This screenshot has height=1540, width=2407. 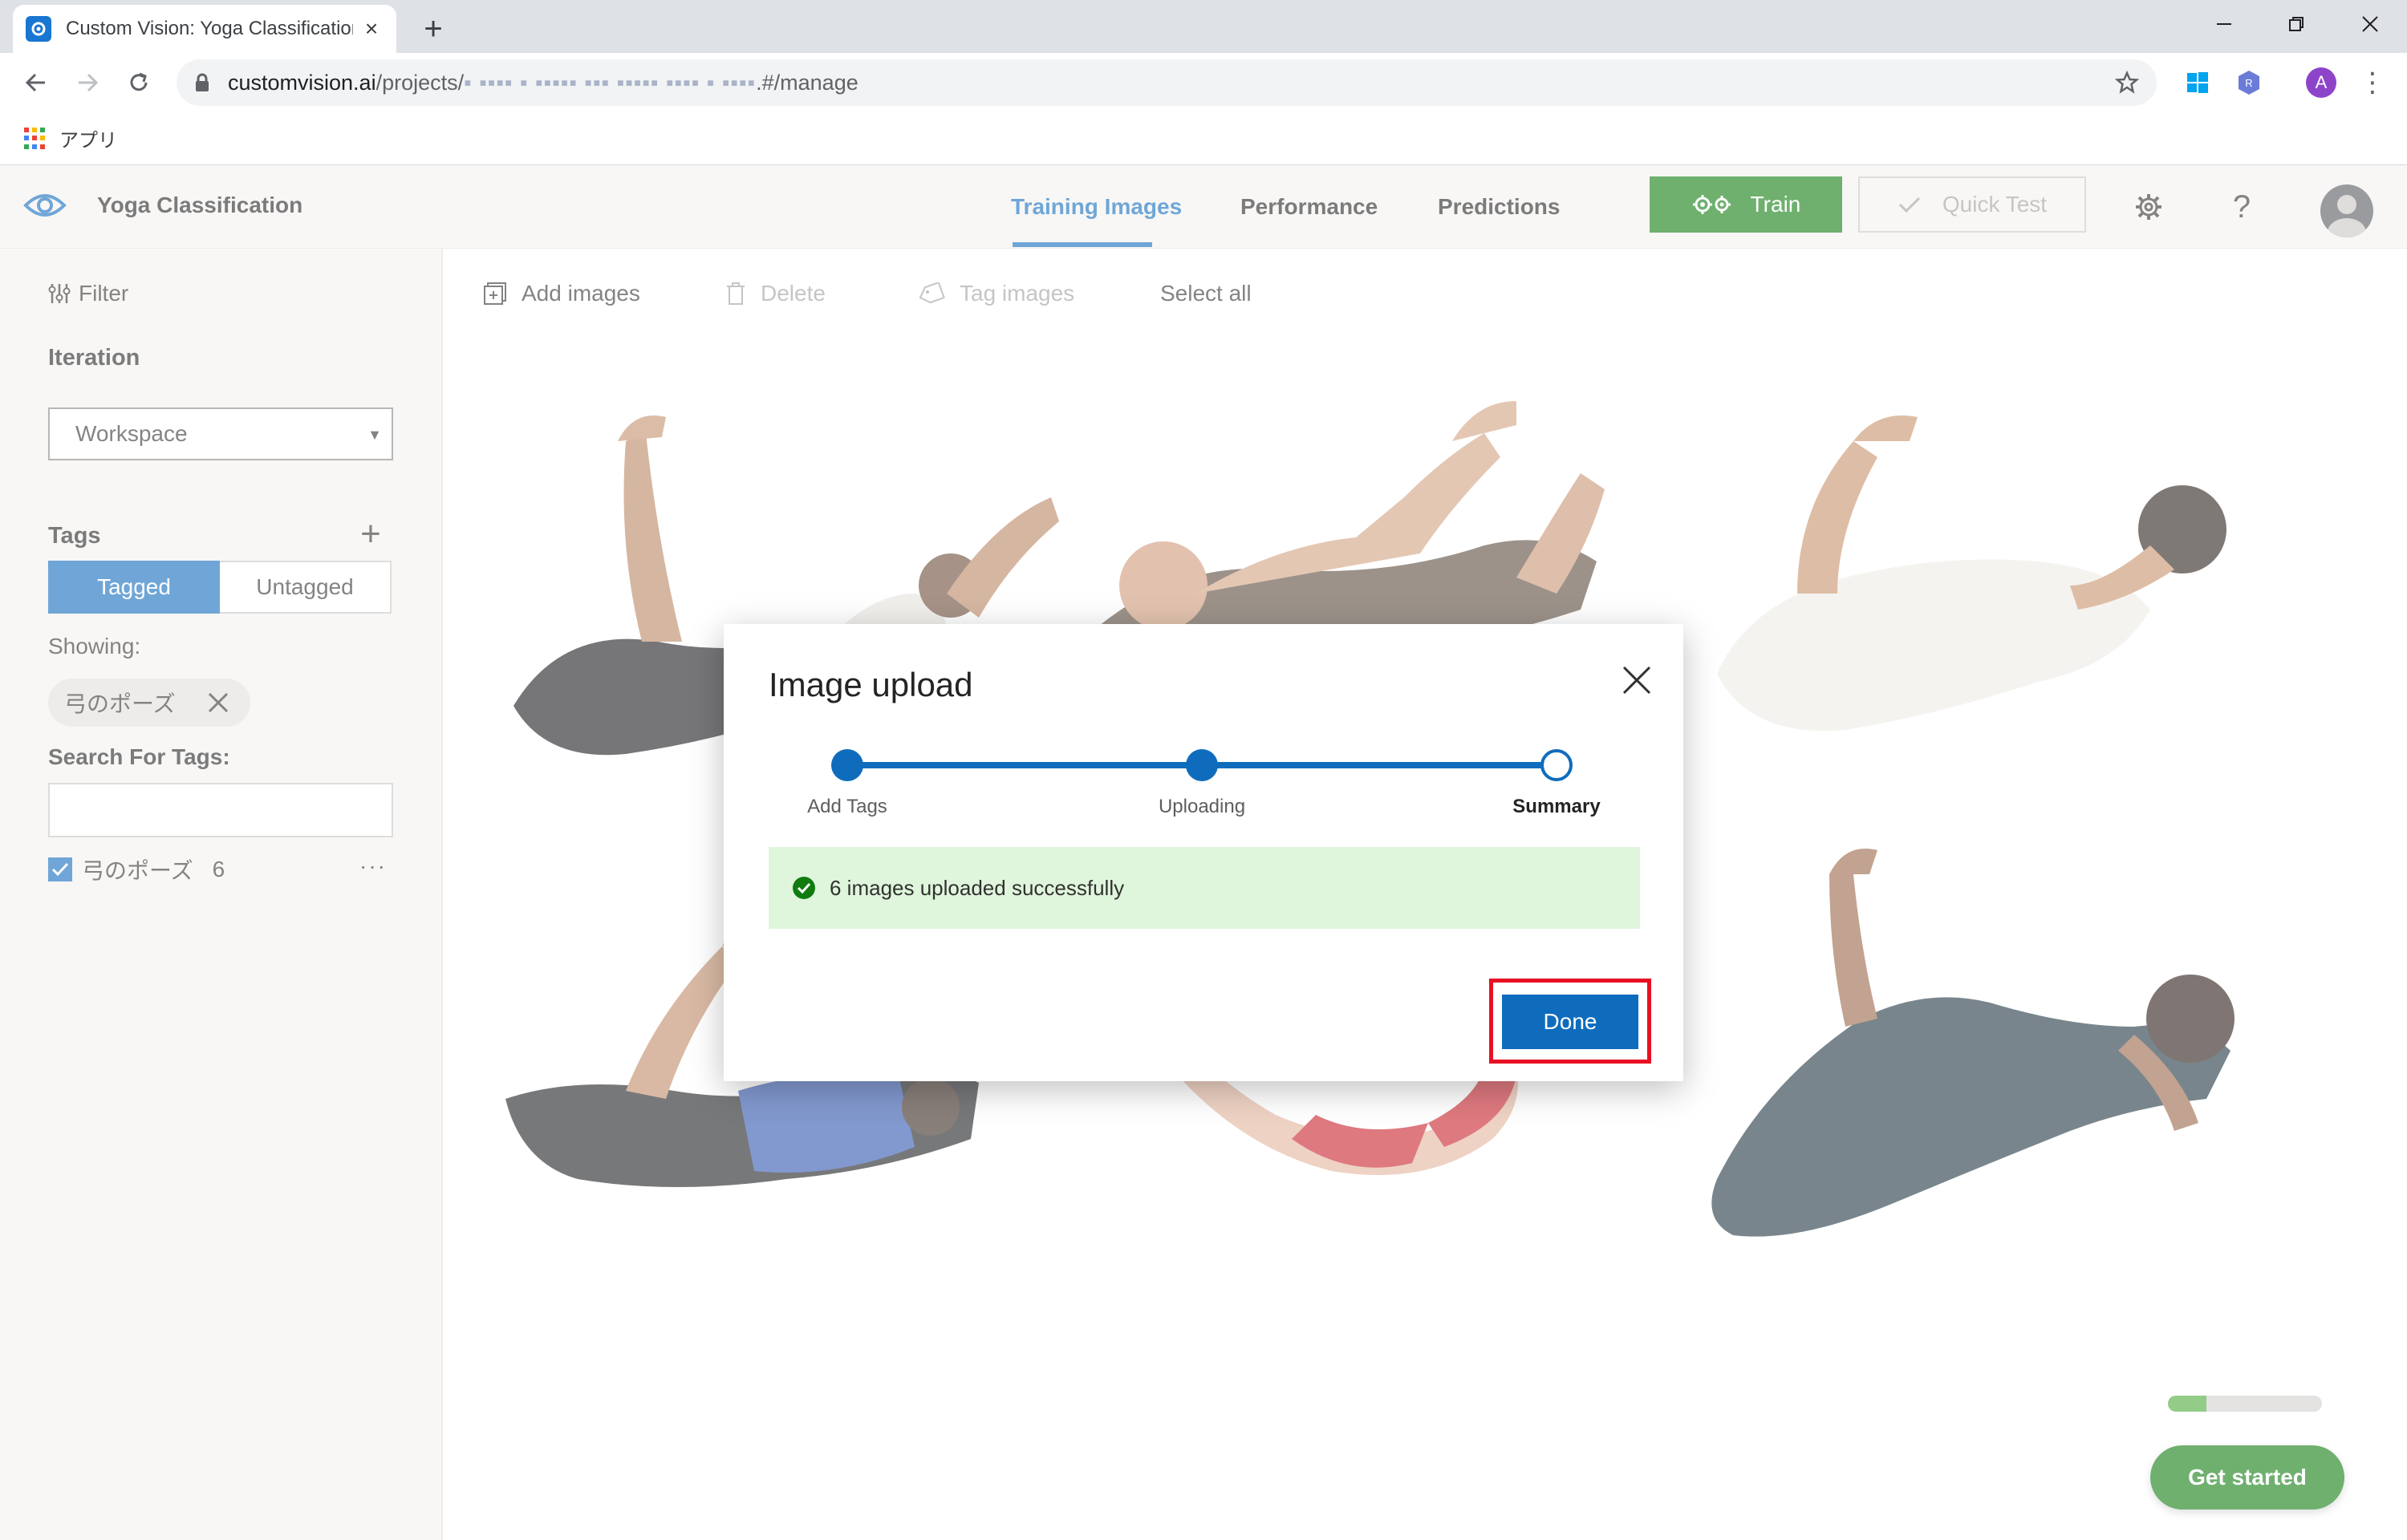 I want to click on success-message-bar: 6 images uploaded successfully, so click(x=1204, y=888).